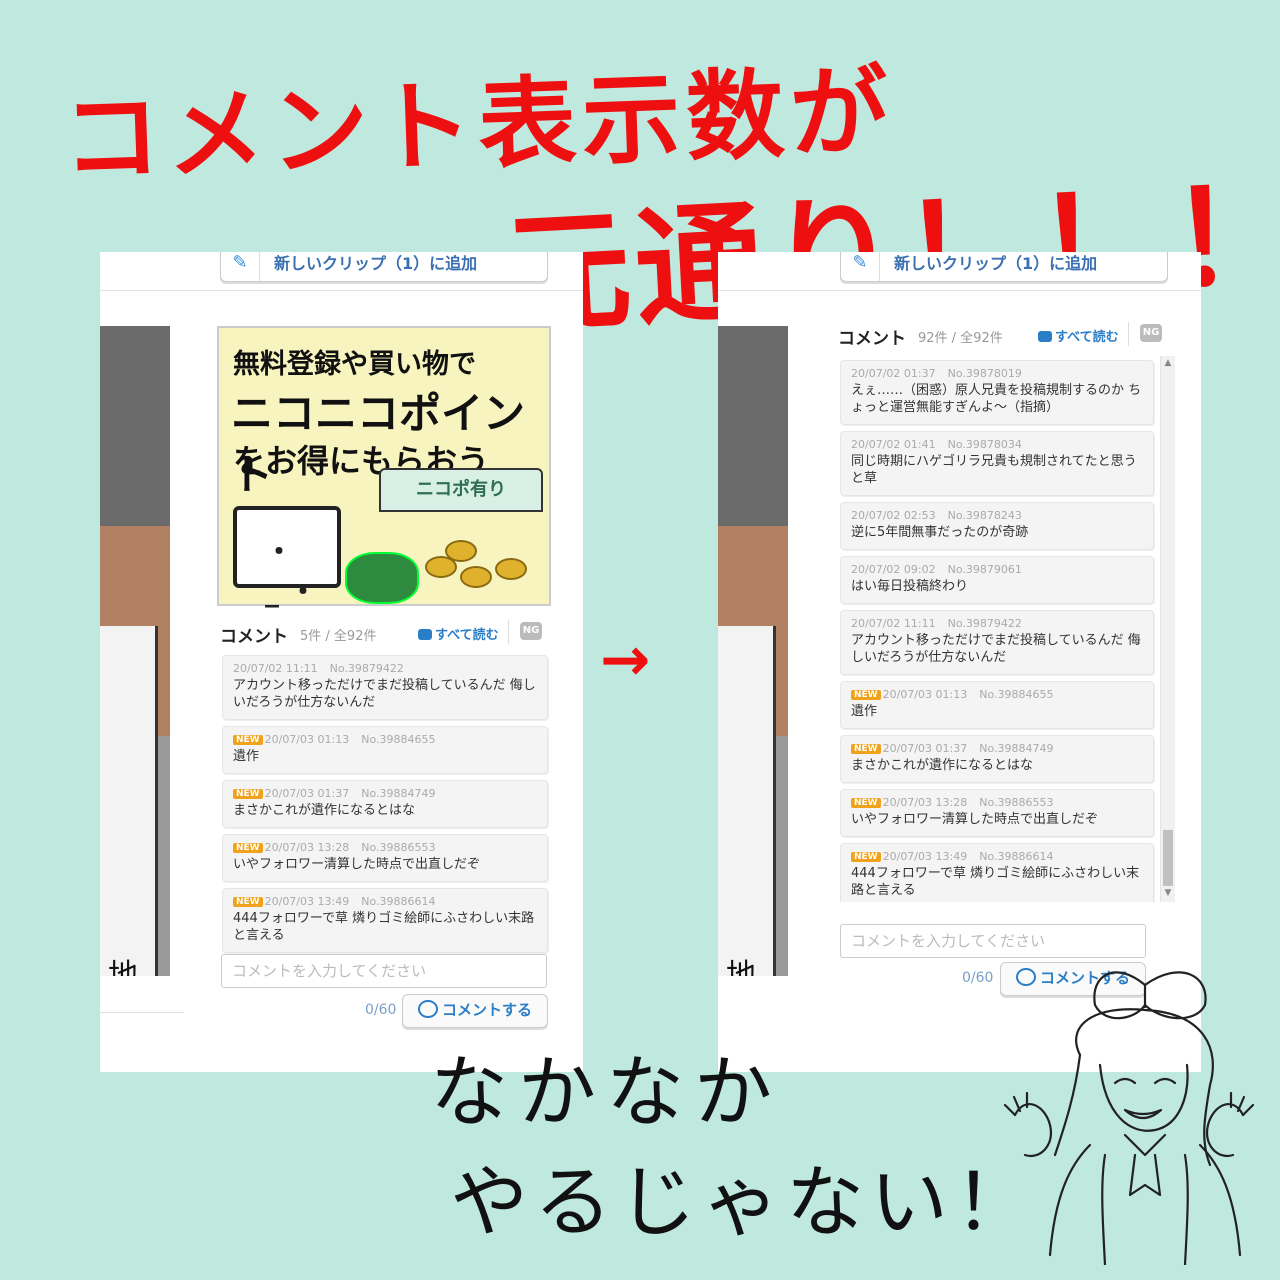 The width and height of the screenshot is (1280, 1280). Describe the element at coordinates (744, 1203) in the screenshot. I see `bottom-text-line2: やるじゃない！` at that location.